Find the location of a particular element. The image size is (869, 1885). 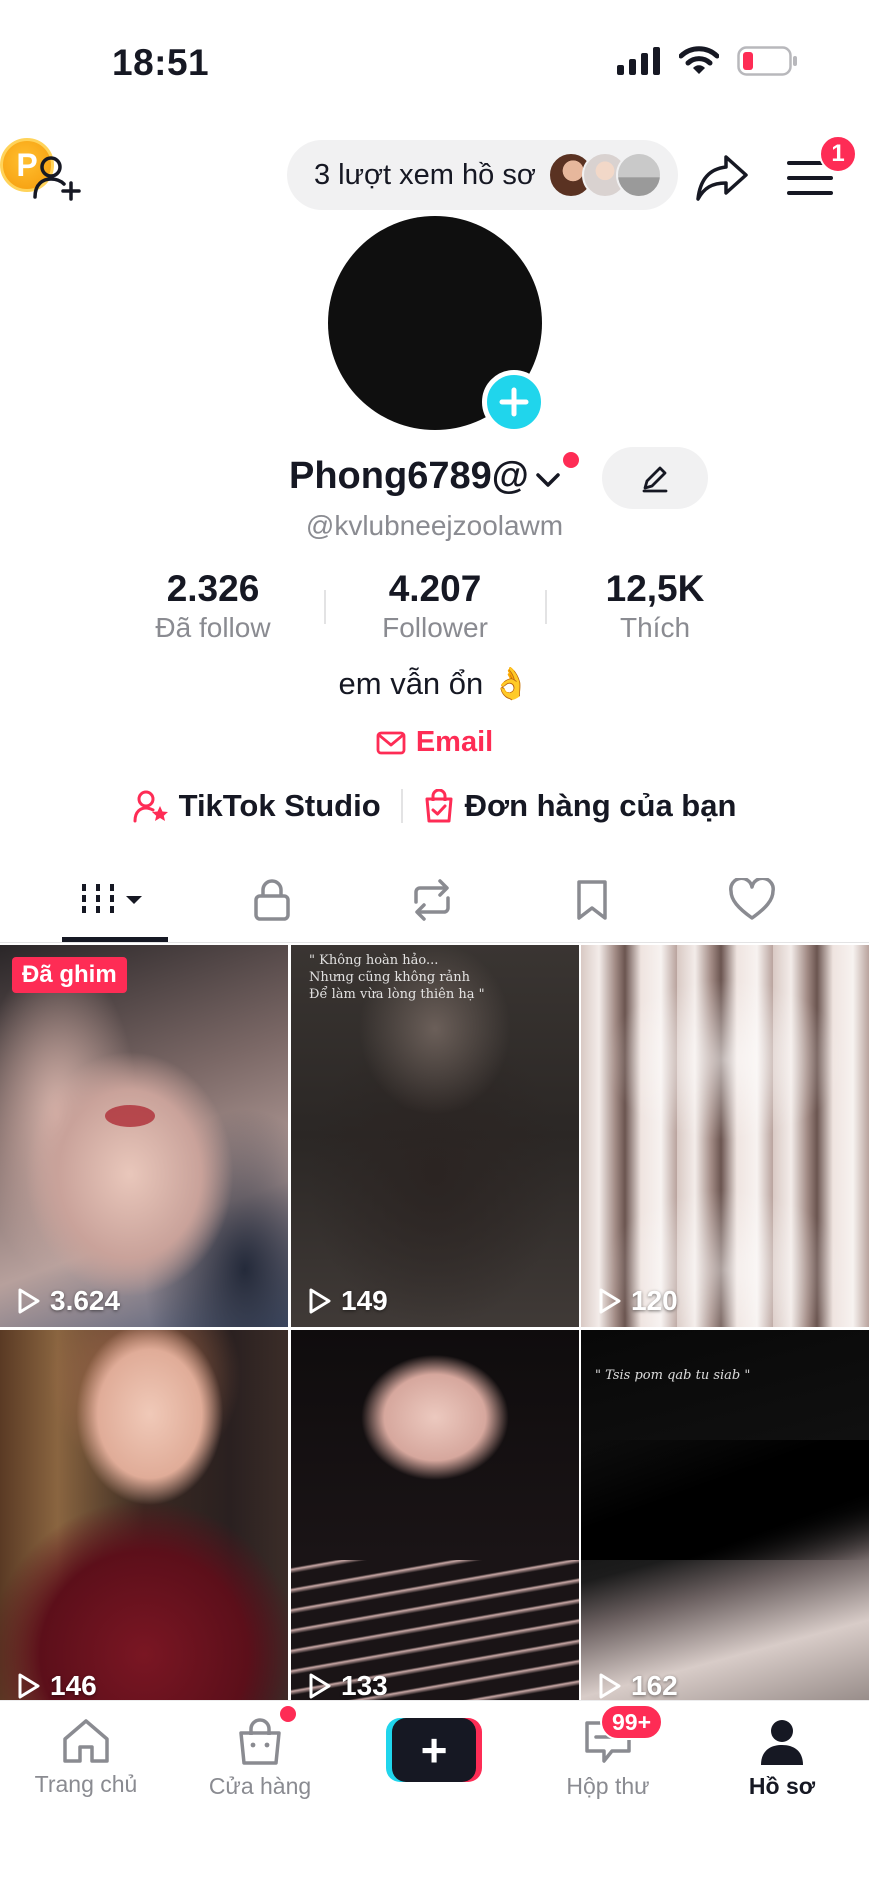

repost-icon is located at coordinates (432, 900).